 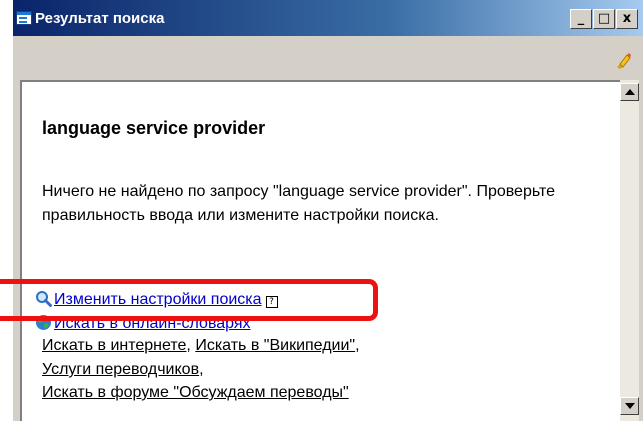 I want to click on search-forum-link: Искать в форуме "Обсуждаем переводы", so click(x=195, y=392).